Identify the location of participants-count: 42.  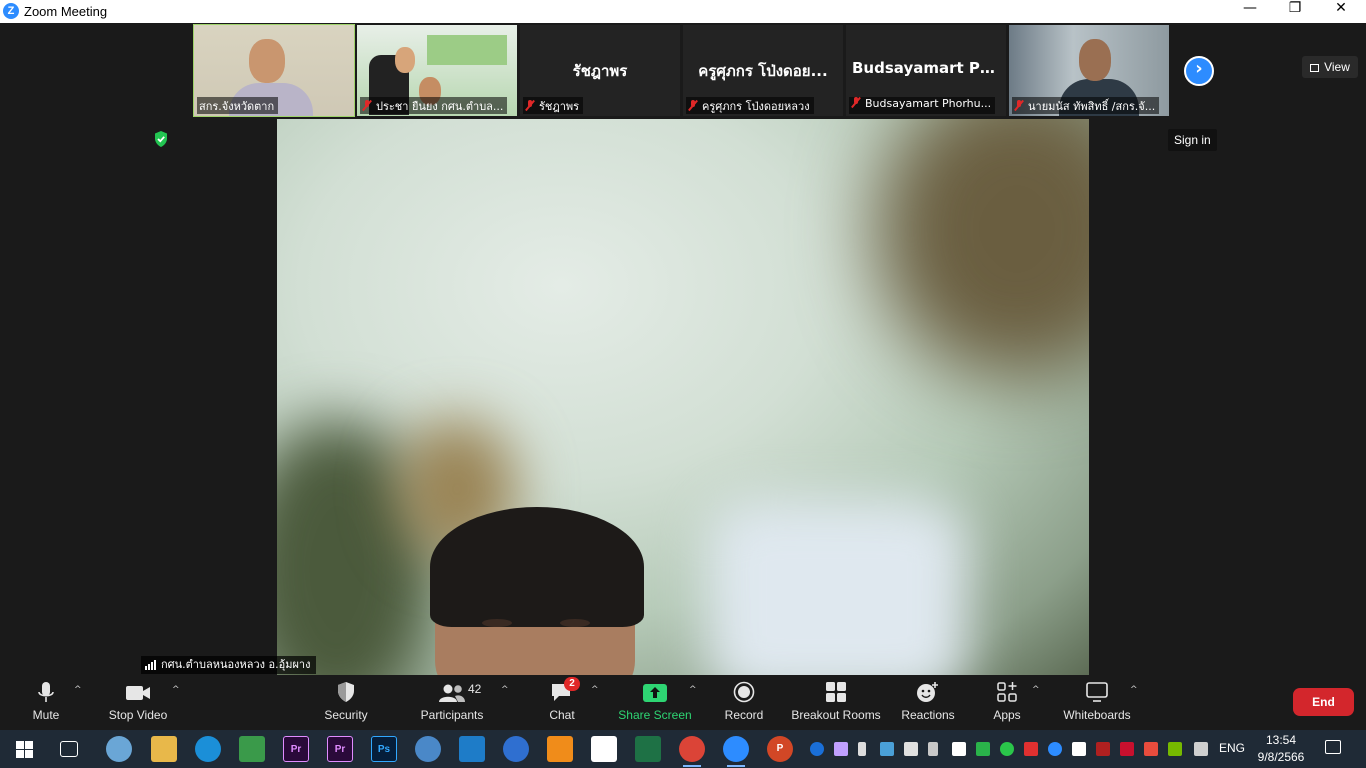
(475, 689).